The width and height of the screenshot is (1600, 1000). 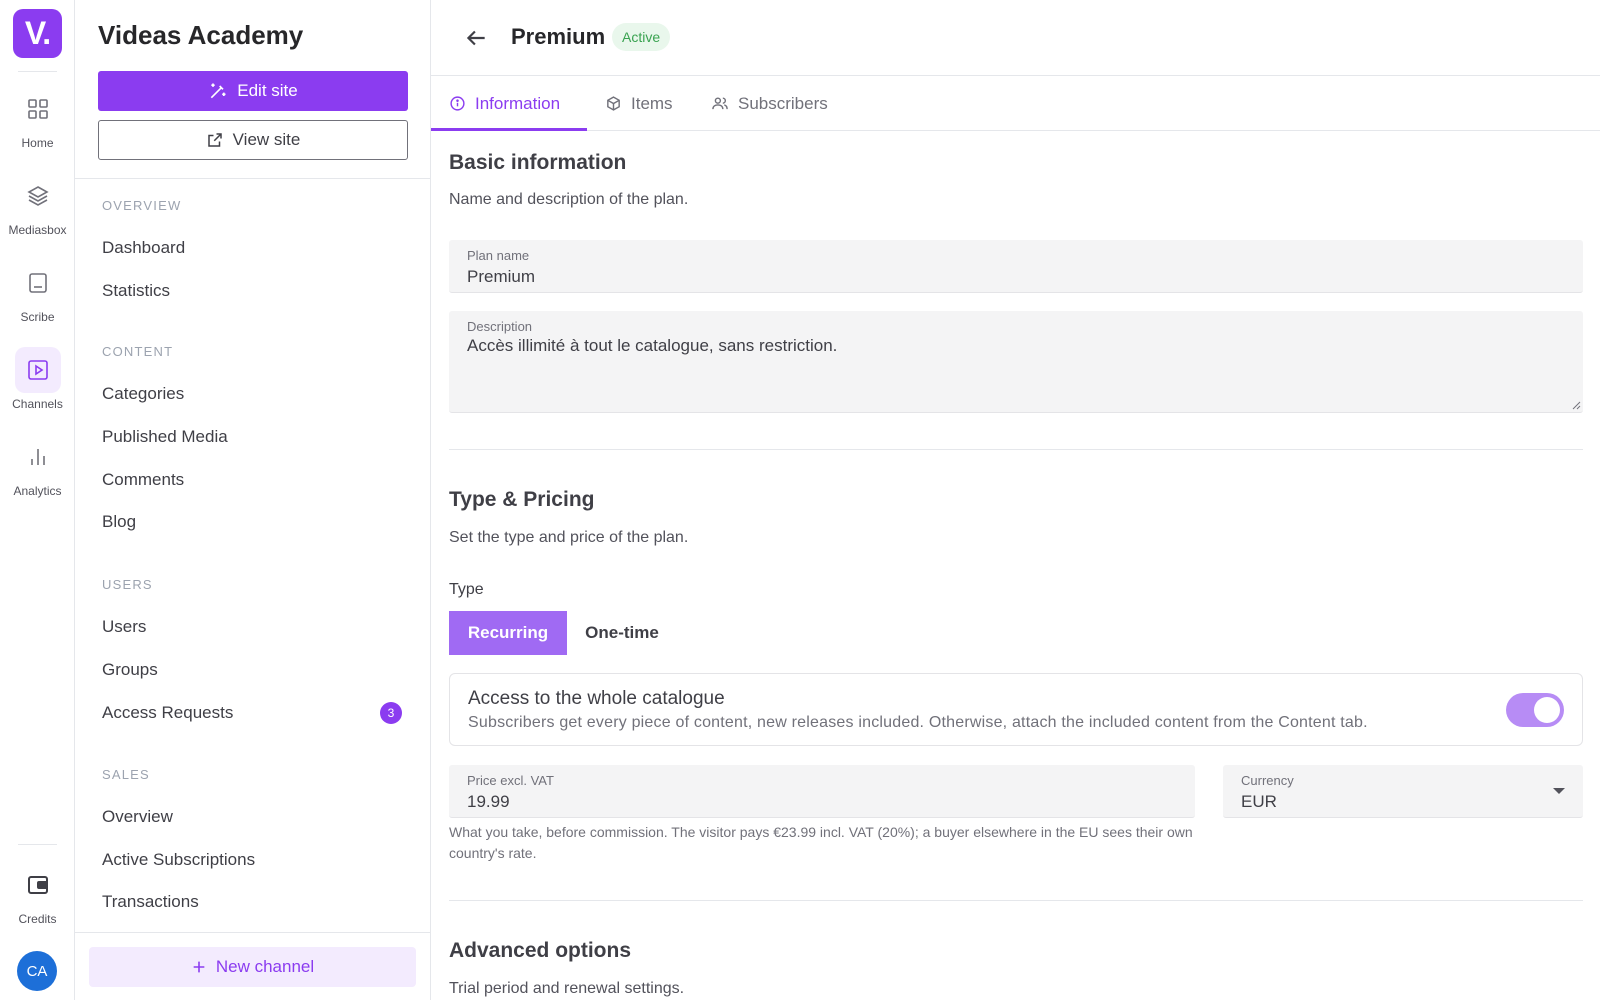 I want to click on type-one-time-button: One-time, so click(x=622, y=633).